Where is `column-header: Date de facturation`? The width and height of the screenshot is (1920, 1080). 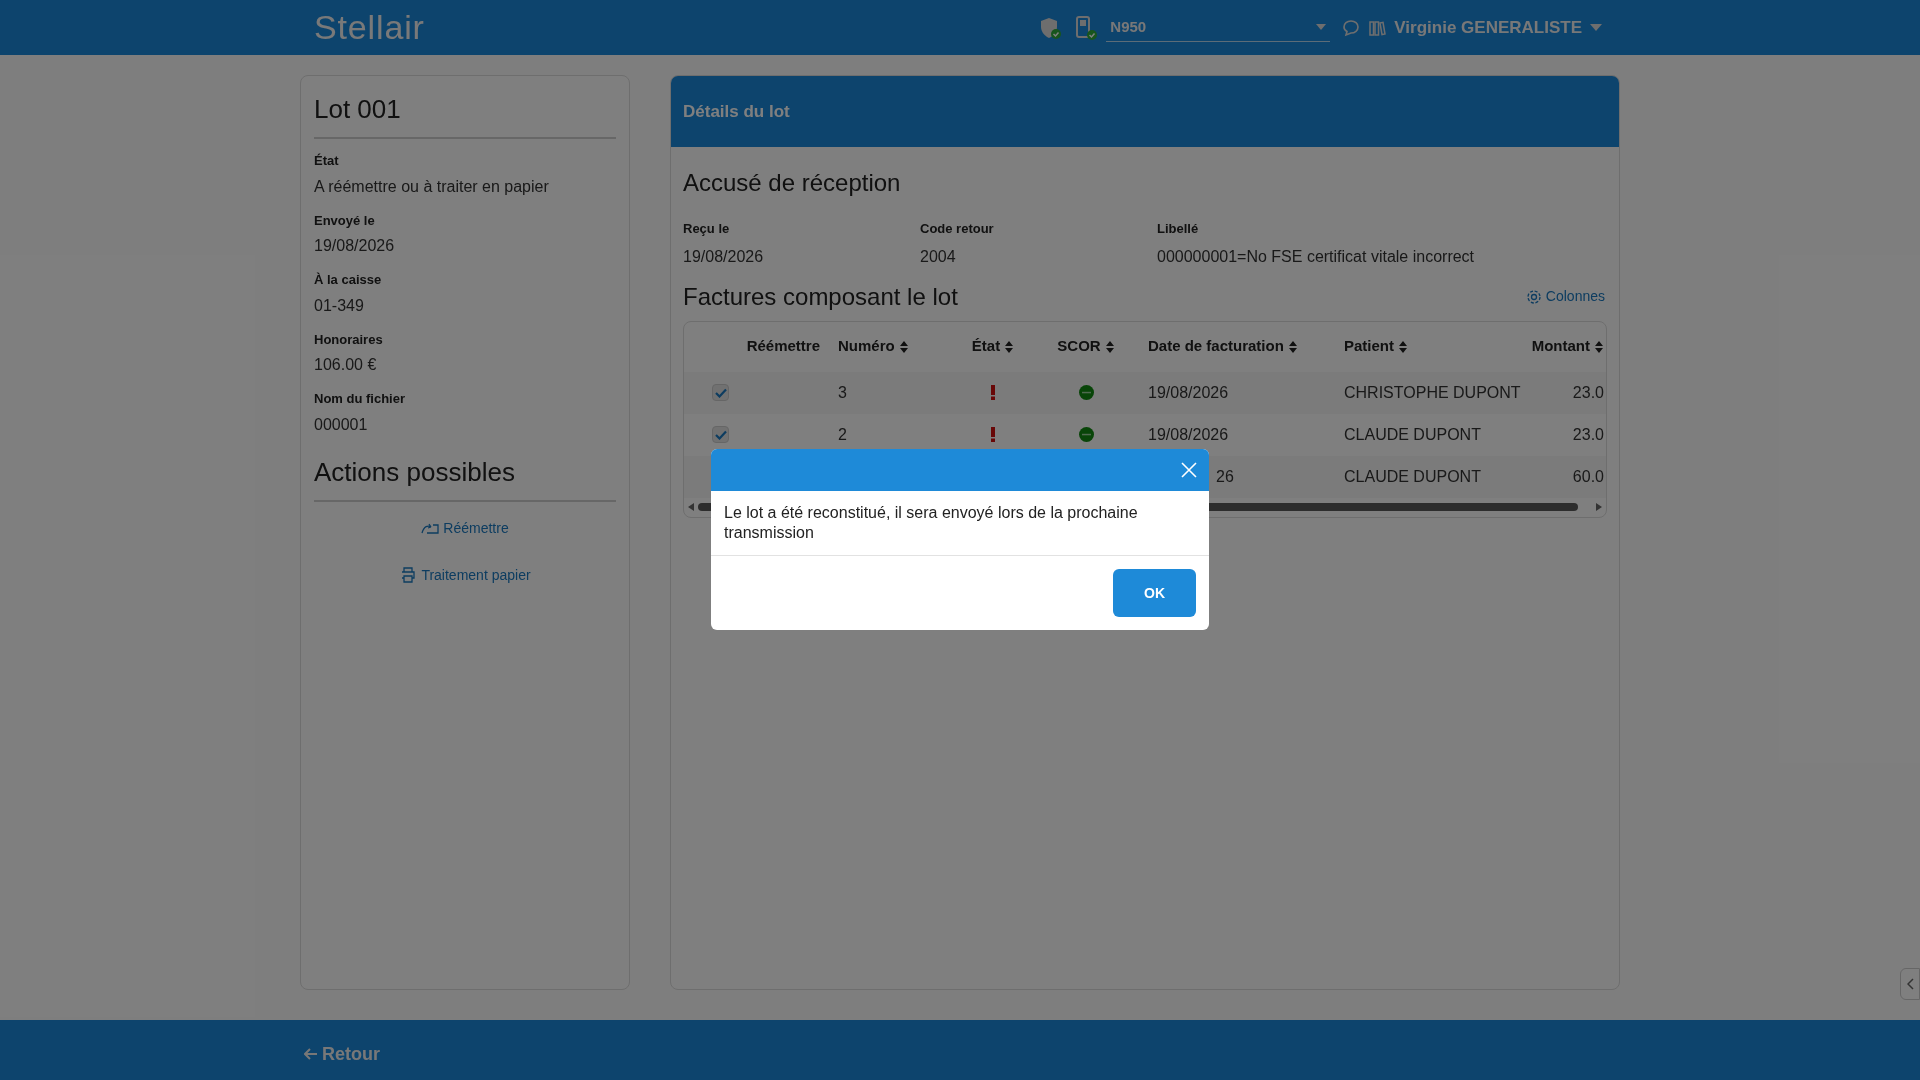 column-header: Date de facturation is located at coordinates (1234, 346).